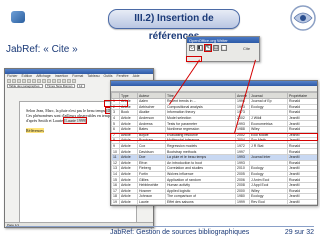  What do you see at coordinates (200, 204) in the screenshot?
I see `table-cell: Resource selection` at bounding box center [200, 204].